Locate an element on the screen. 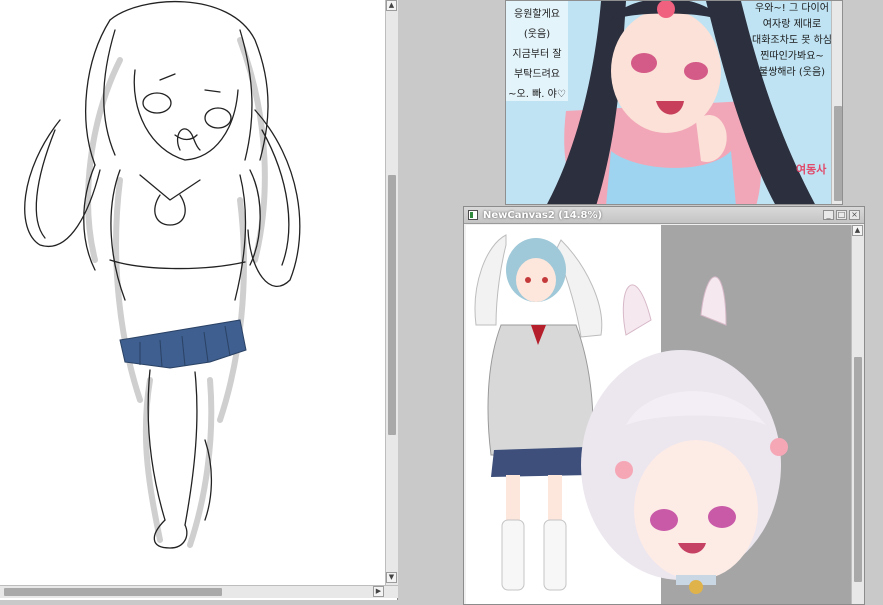 This screenshot has width=883, height=605. close-icon: × is located at coordinates (854, 215).